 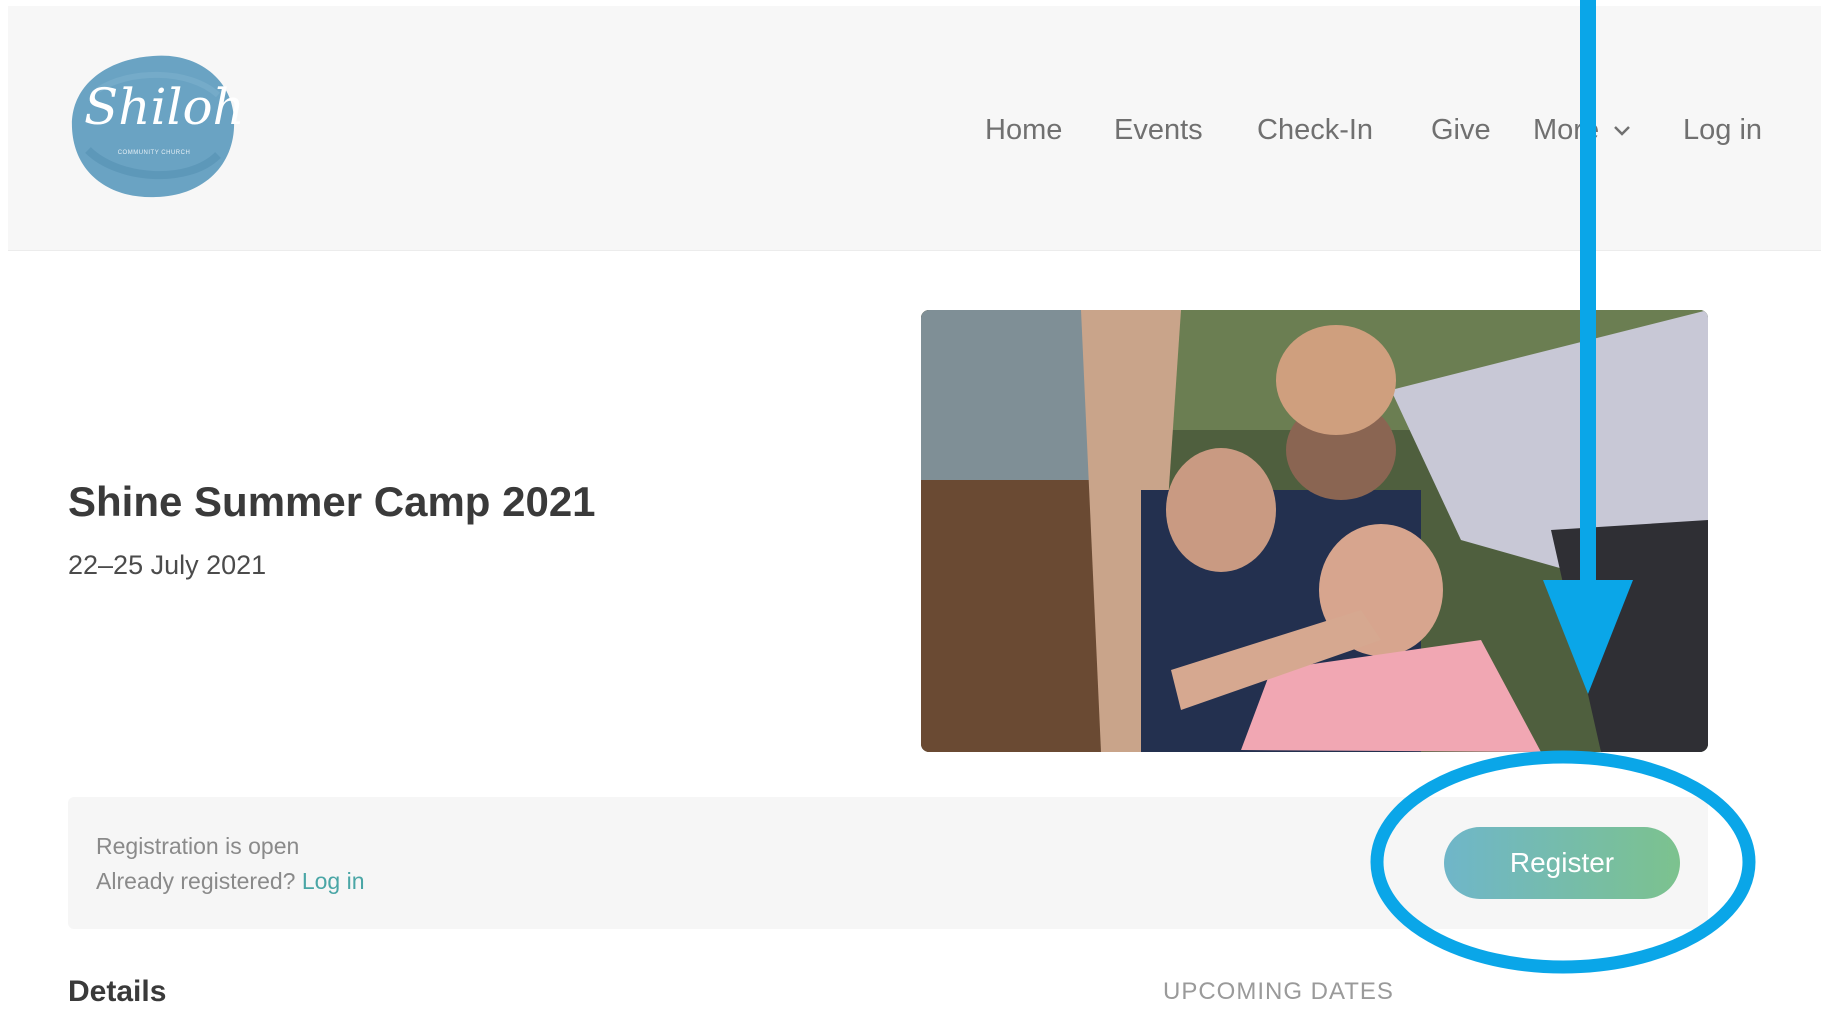 I want to click on upcoming-dates-heading: UPCOMING DATES, so click(x=1278, y=991).